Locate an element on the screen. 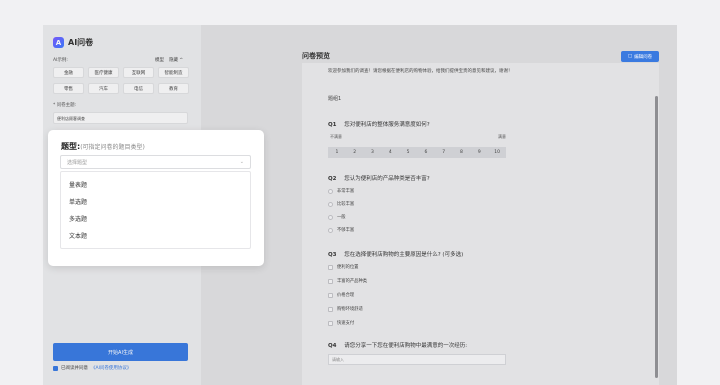 This screenshot has width=720, height=385. question-title: Q3 您在选择便利店购物的主要原因是什么? (可多选) is located at coordinates (395, 254).